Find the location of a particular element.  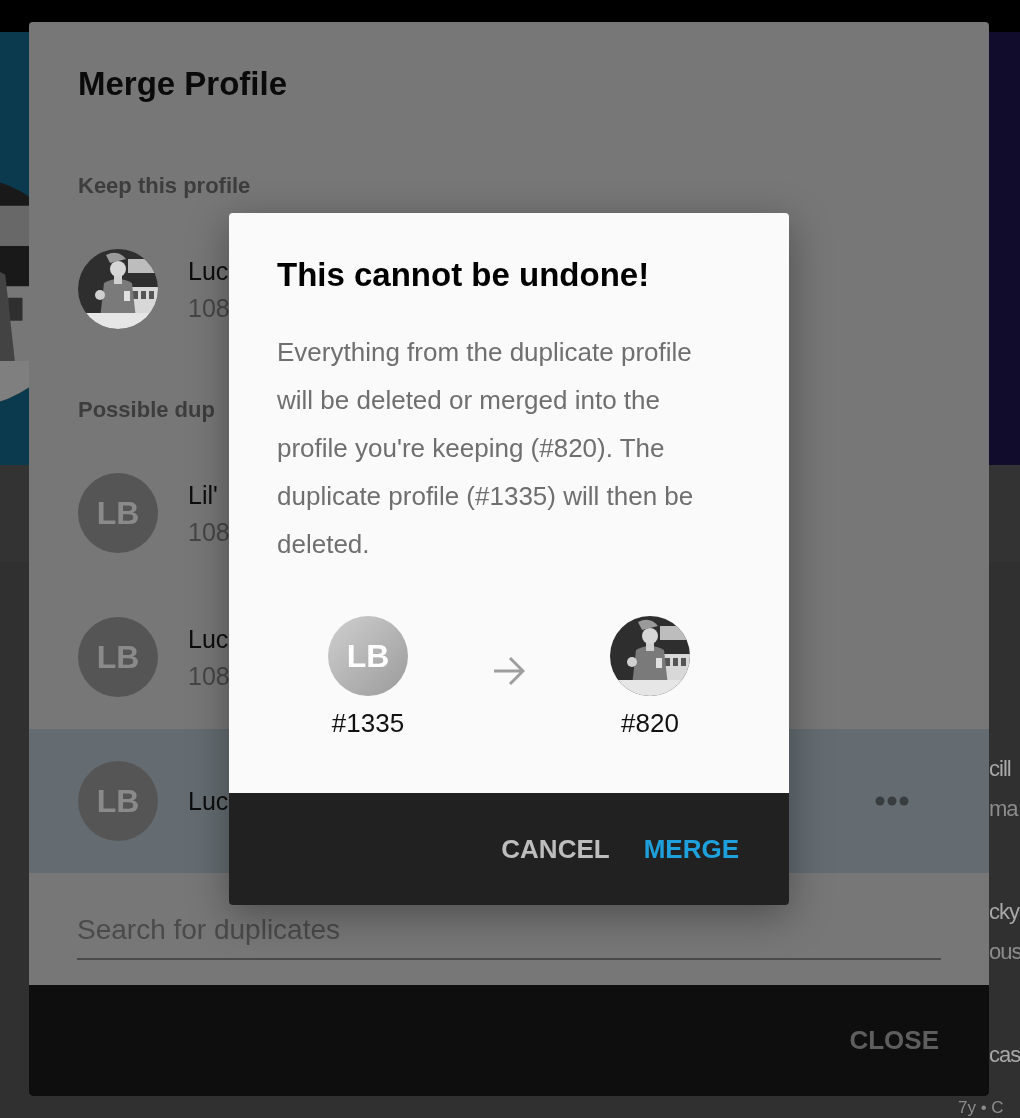

section-heading: Keep this profile is located at coordinates (164, 186).